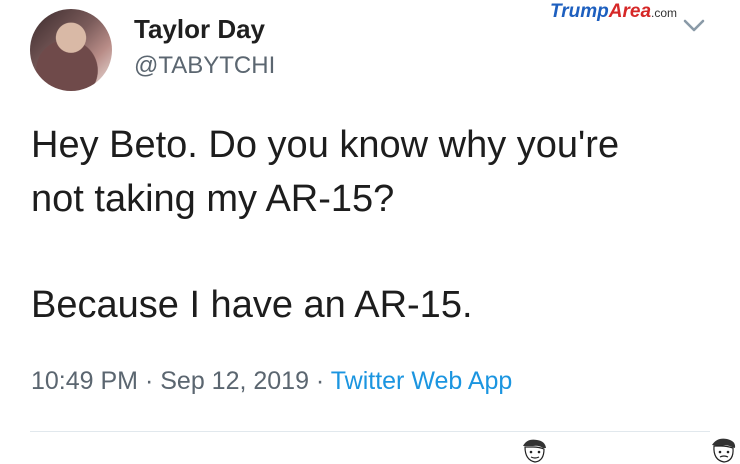 The height and width of the screenshot is (464, 740). What do you see at coordinates (234, 381) in the screenshot?
I see `tweet-date: Sep 12, 2019` at bounding box center [234, 381].